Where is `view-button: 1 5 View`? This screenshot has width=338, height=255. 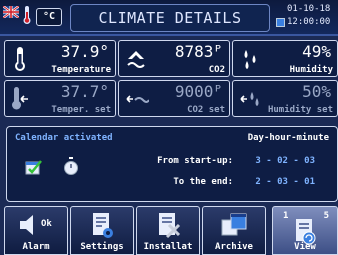 view-button: 1 5 View is located at coordinates (305, 230).